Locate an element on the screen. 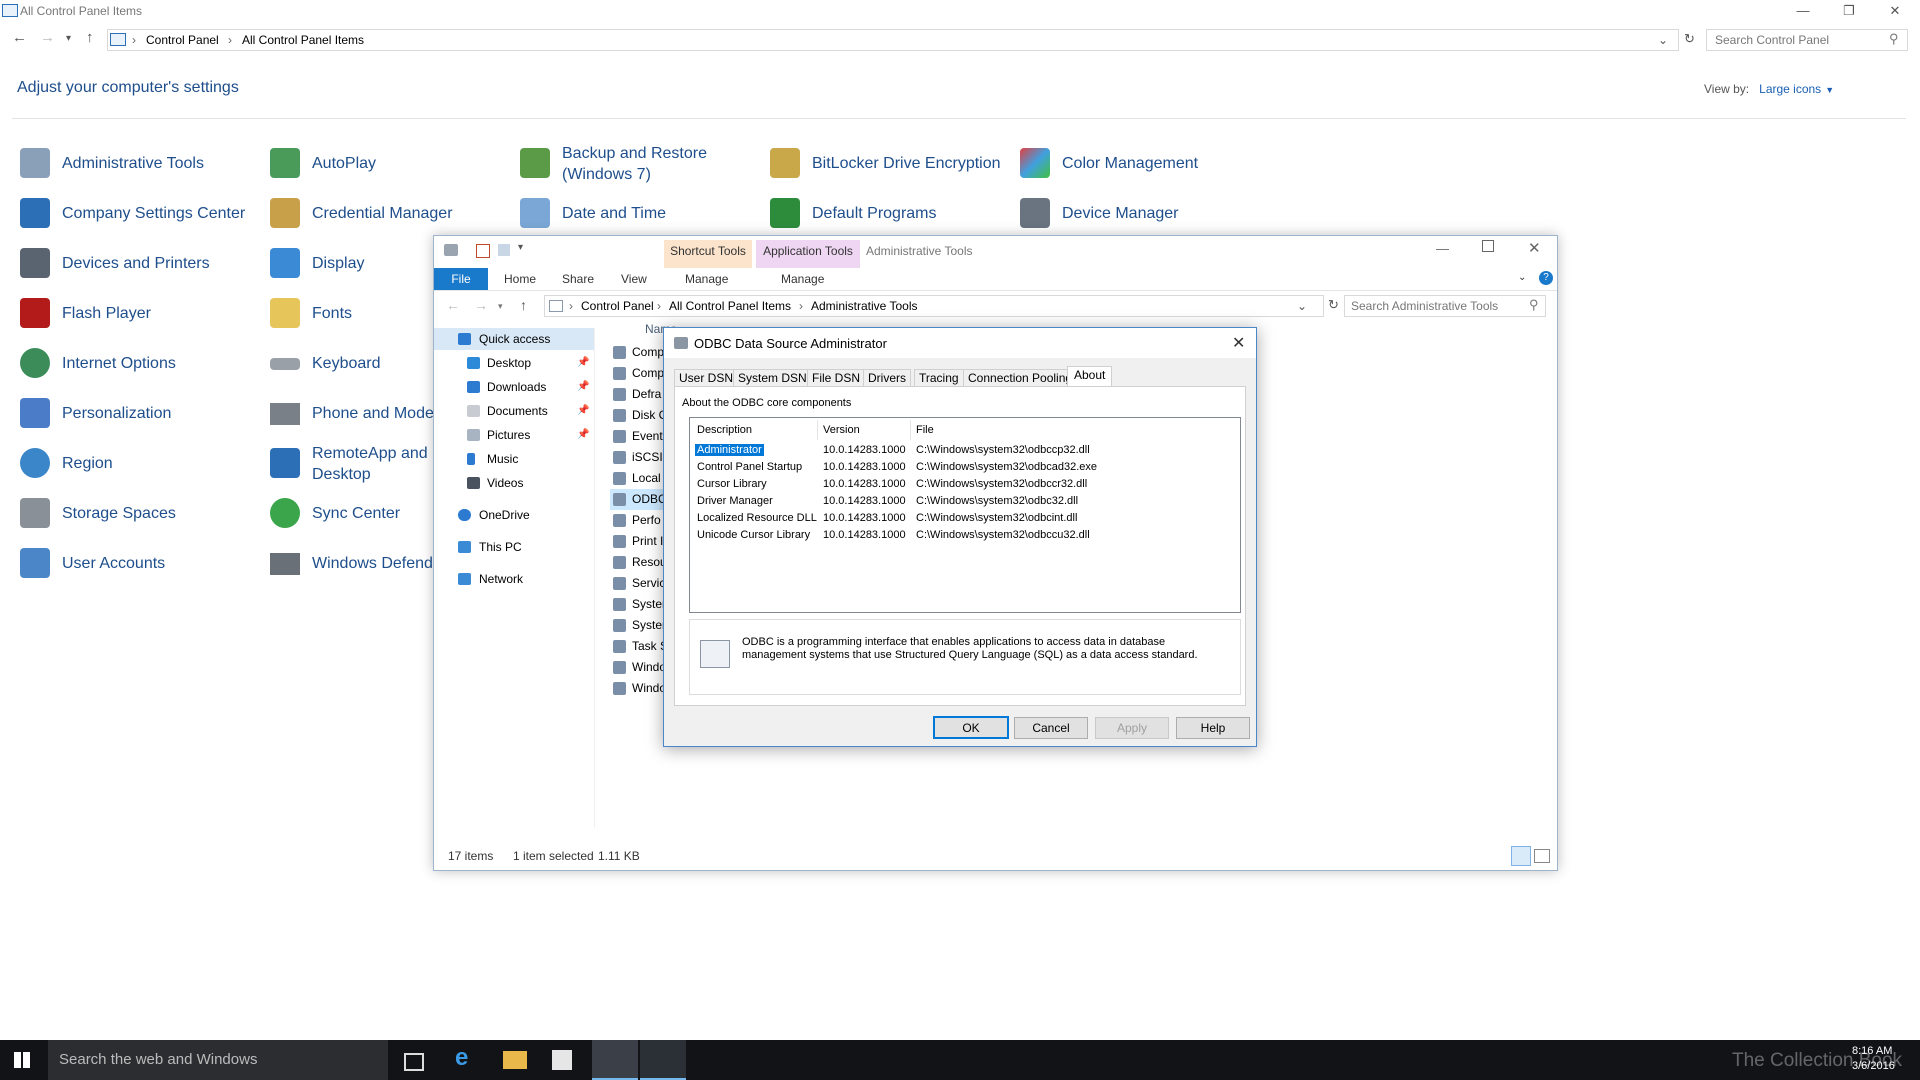 The height and width of the screenshot is (1080, 1920). nav-item-this-pc: This PC is located at coordinates (514, 547).